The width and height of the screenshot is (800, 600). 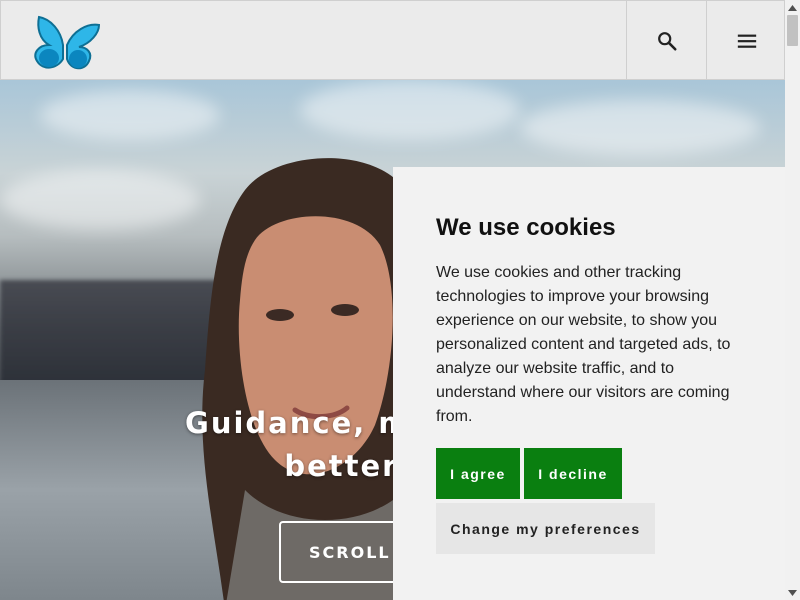 I want to click on change-preferences-button: Change my preferences, so click(x=545, y=528).